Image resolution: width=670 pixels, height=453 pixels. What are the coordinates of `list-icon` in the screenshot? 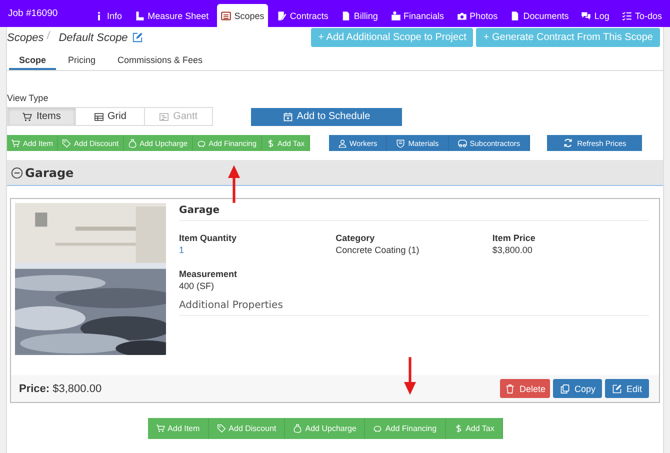 It's located at (226, 15).